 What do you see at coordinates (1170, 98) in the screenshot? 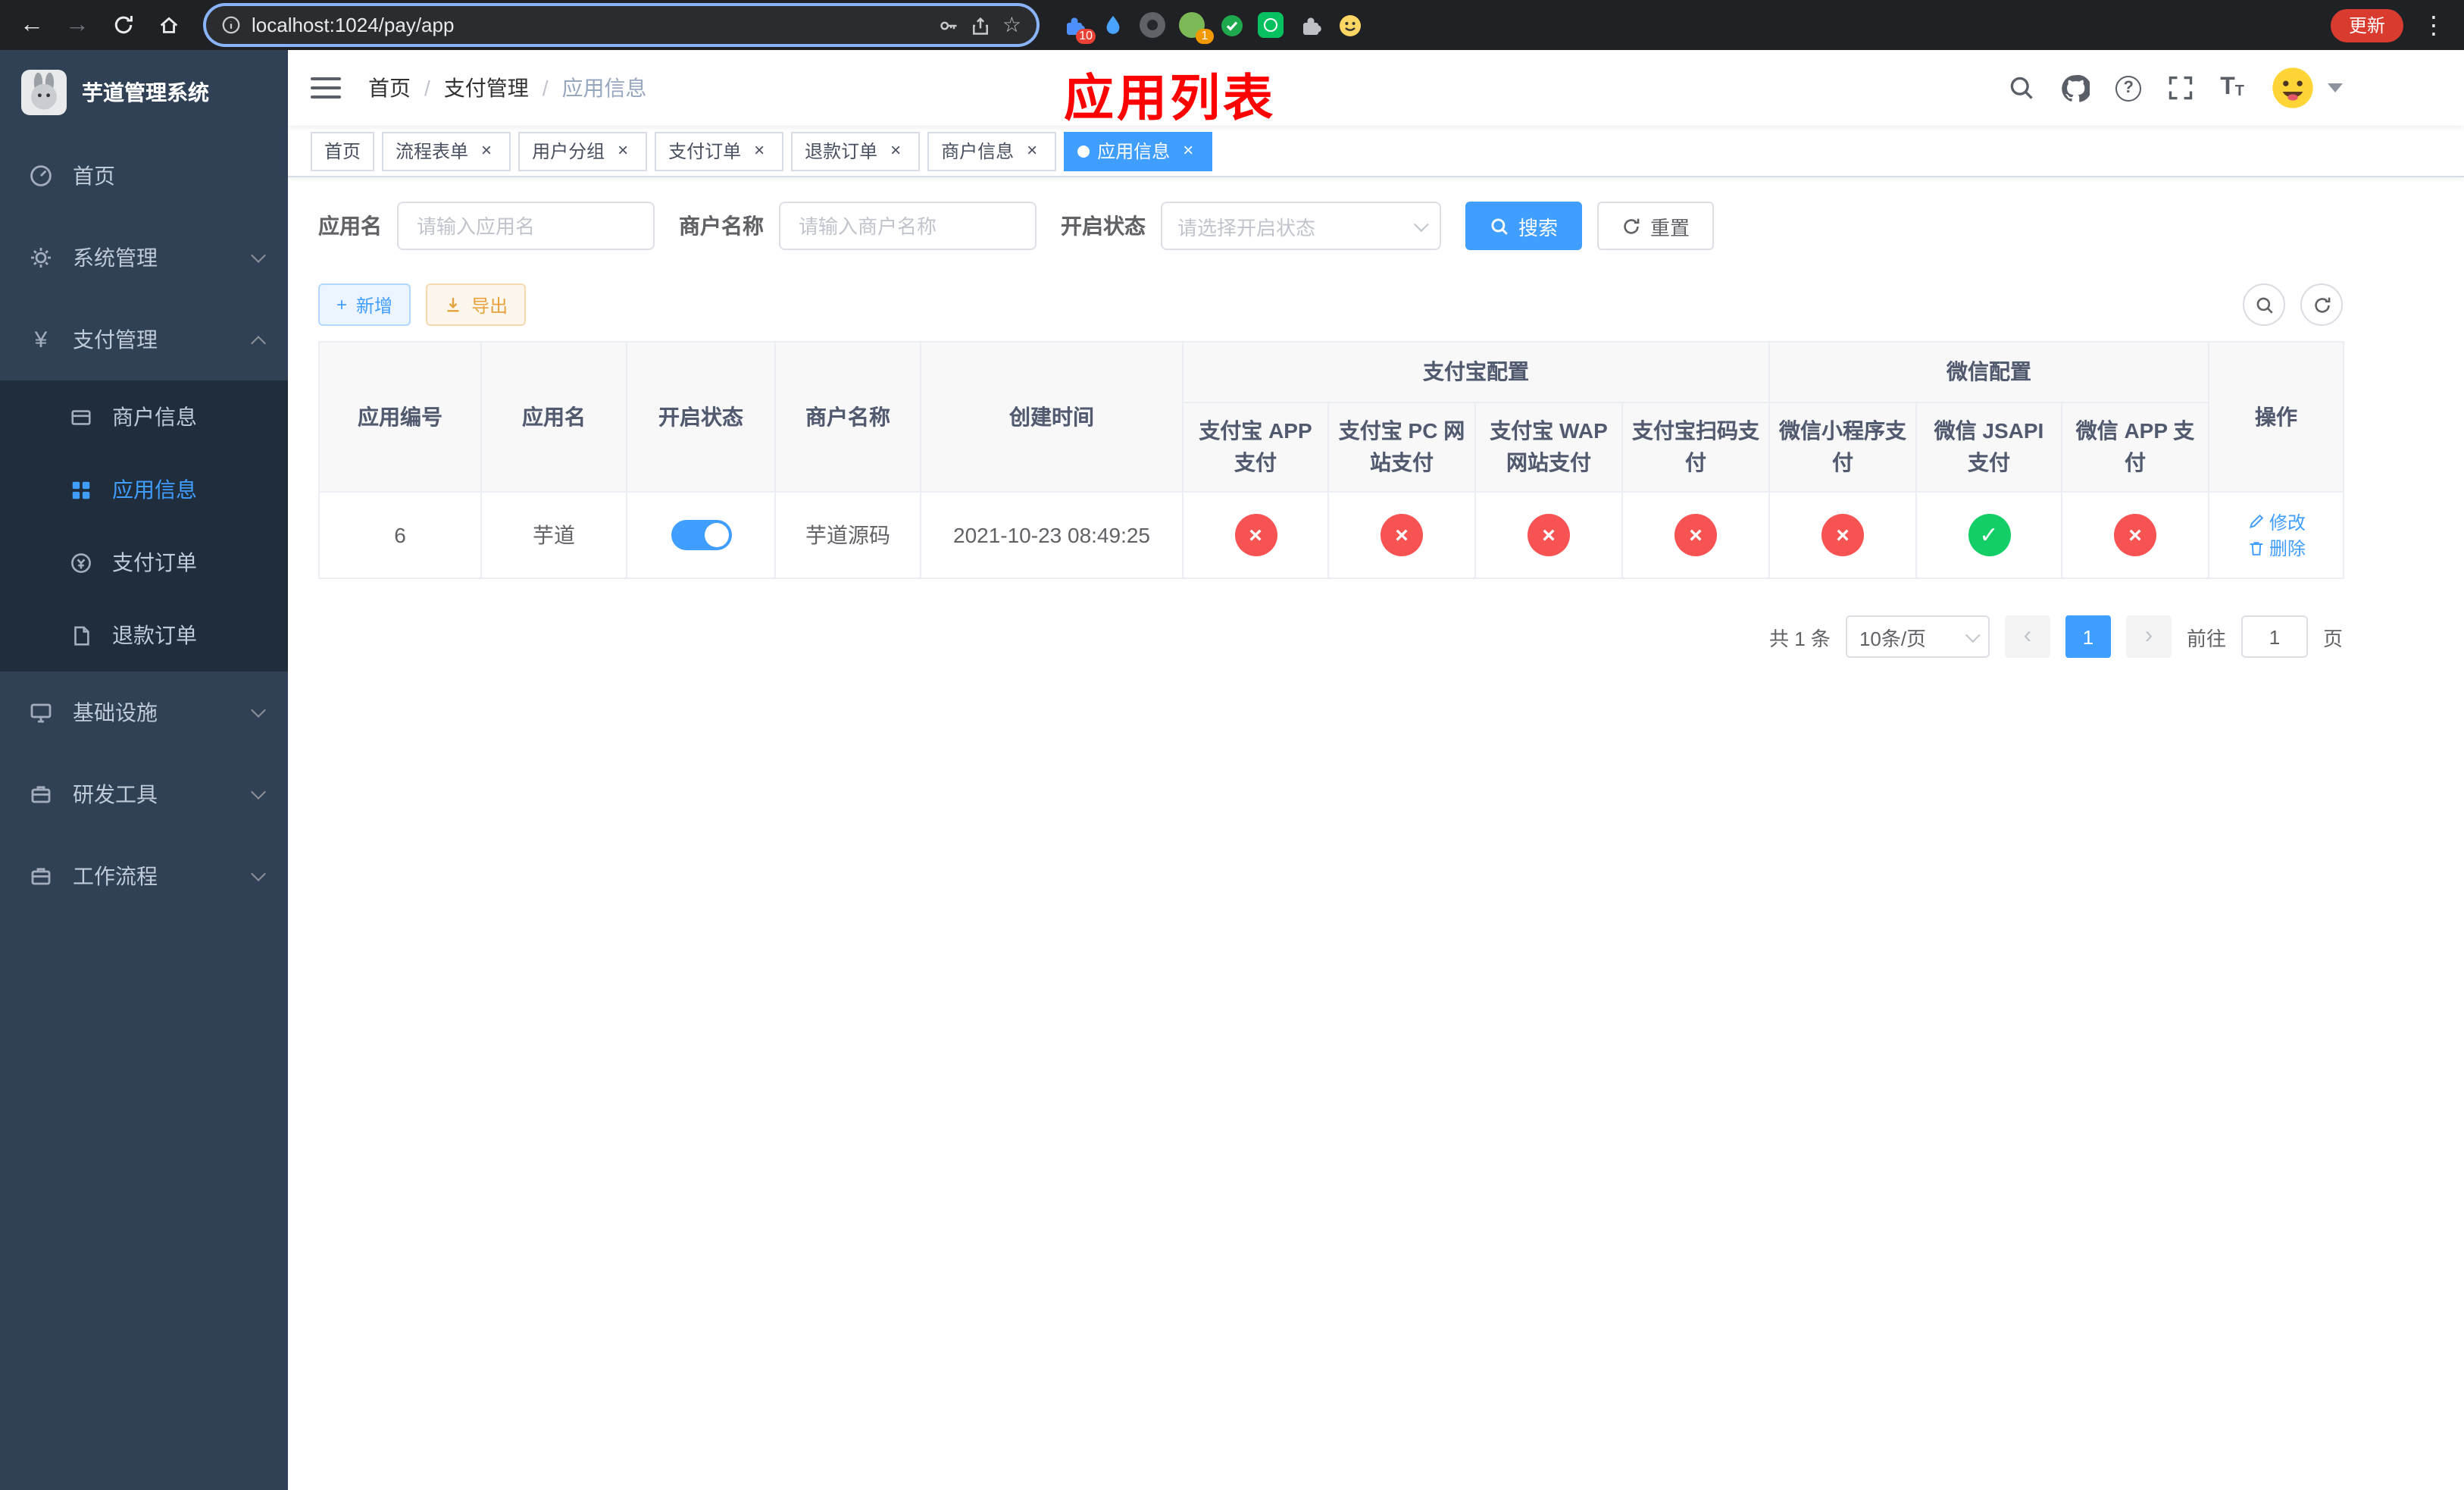
I see `page-annotation: 应用列表` at bounding box center [1170, 98].